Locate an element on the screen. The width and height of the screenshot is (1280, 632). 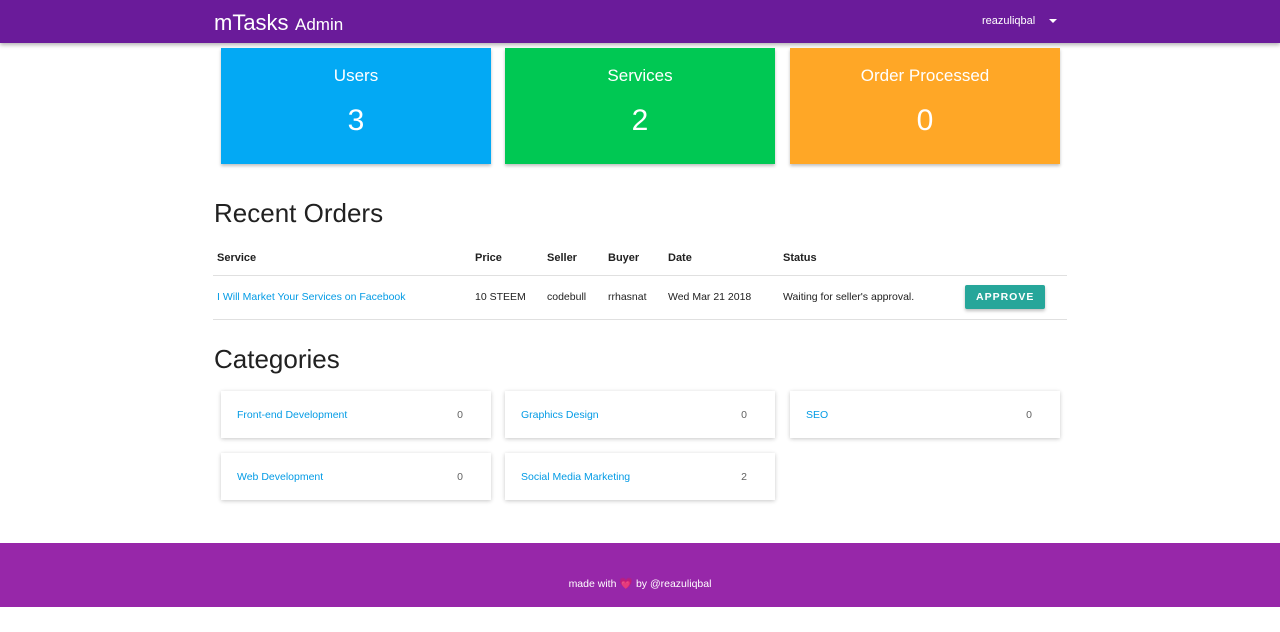
stat-value: 3 is located at coordinates (356, 120).